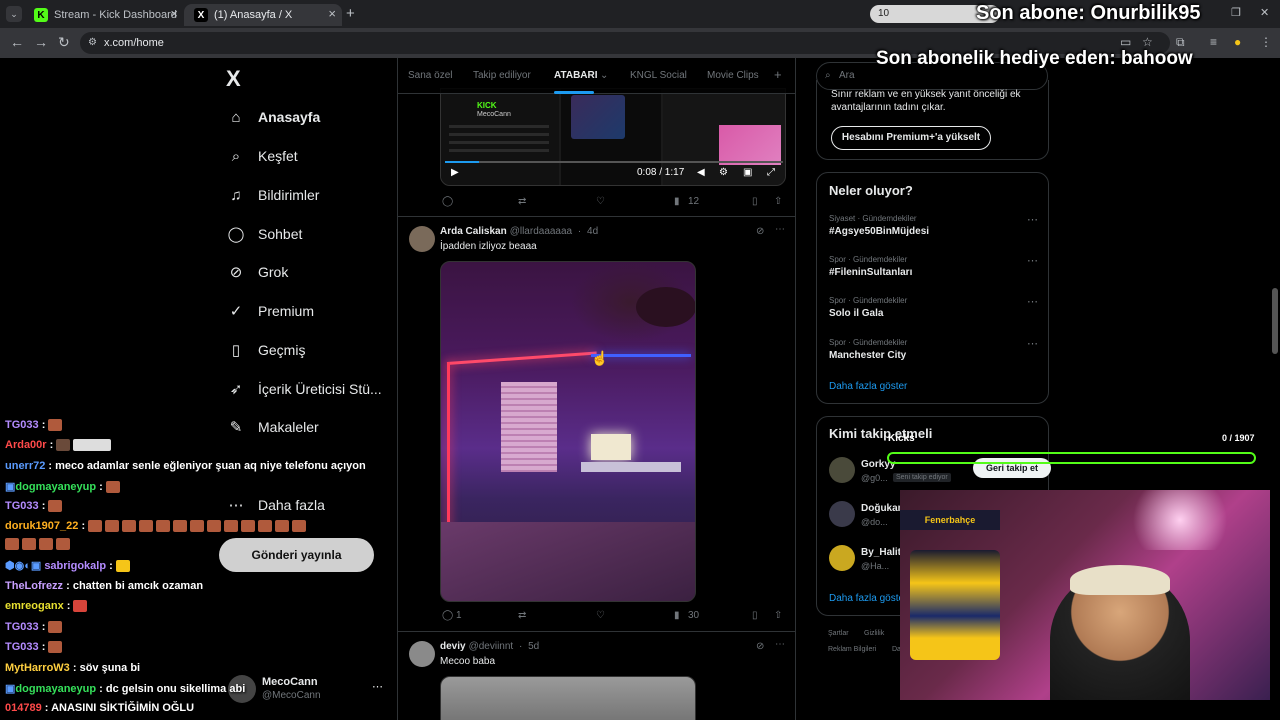 The height and width of the screenshot is (720, 1280). What do you see at coordinates (263, 15) in the screenshot?
I see `tab-x-home: X (1) Anasayfa / X ×` at bounding box center [263, 15].